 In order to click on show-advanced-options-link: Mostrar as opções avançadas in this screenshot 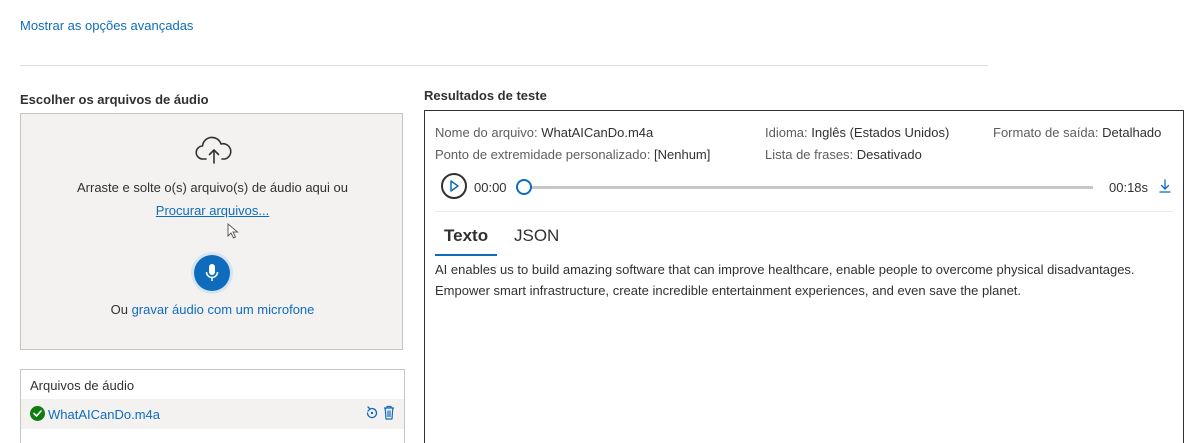, I will do `click(106, 25)`.